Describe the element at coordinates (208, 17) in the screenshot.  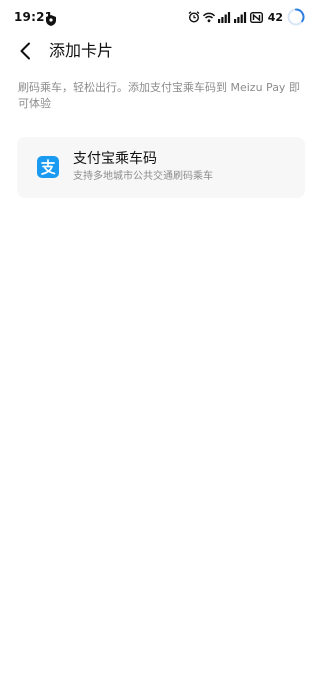
I see `wifi-icon` at that location.